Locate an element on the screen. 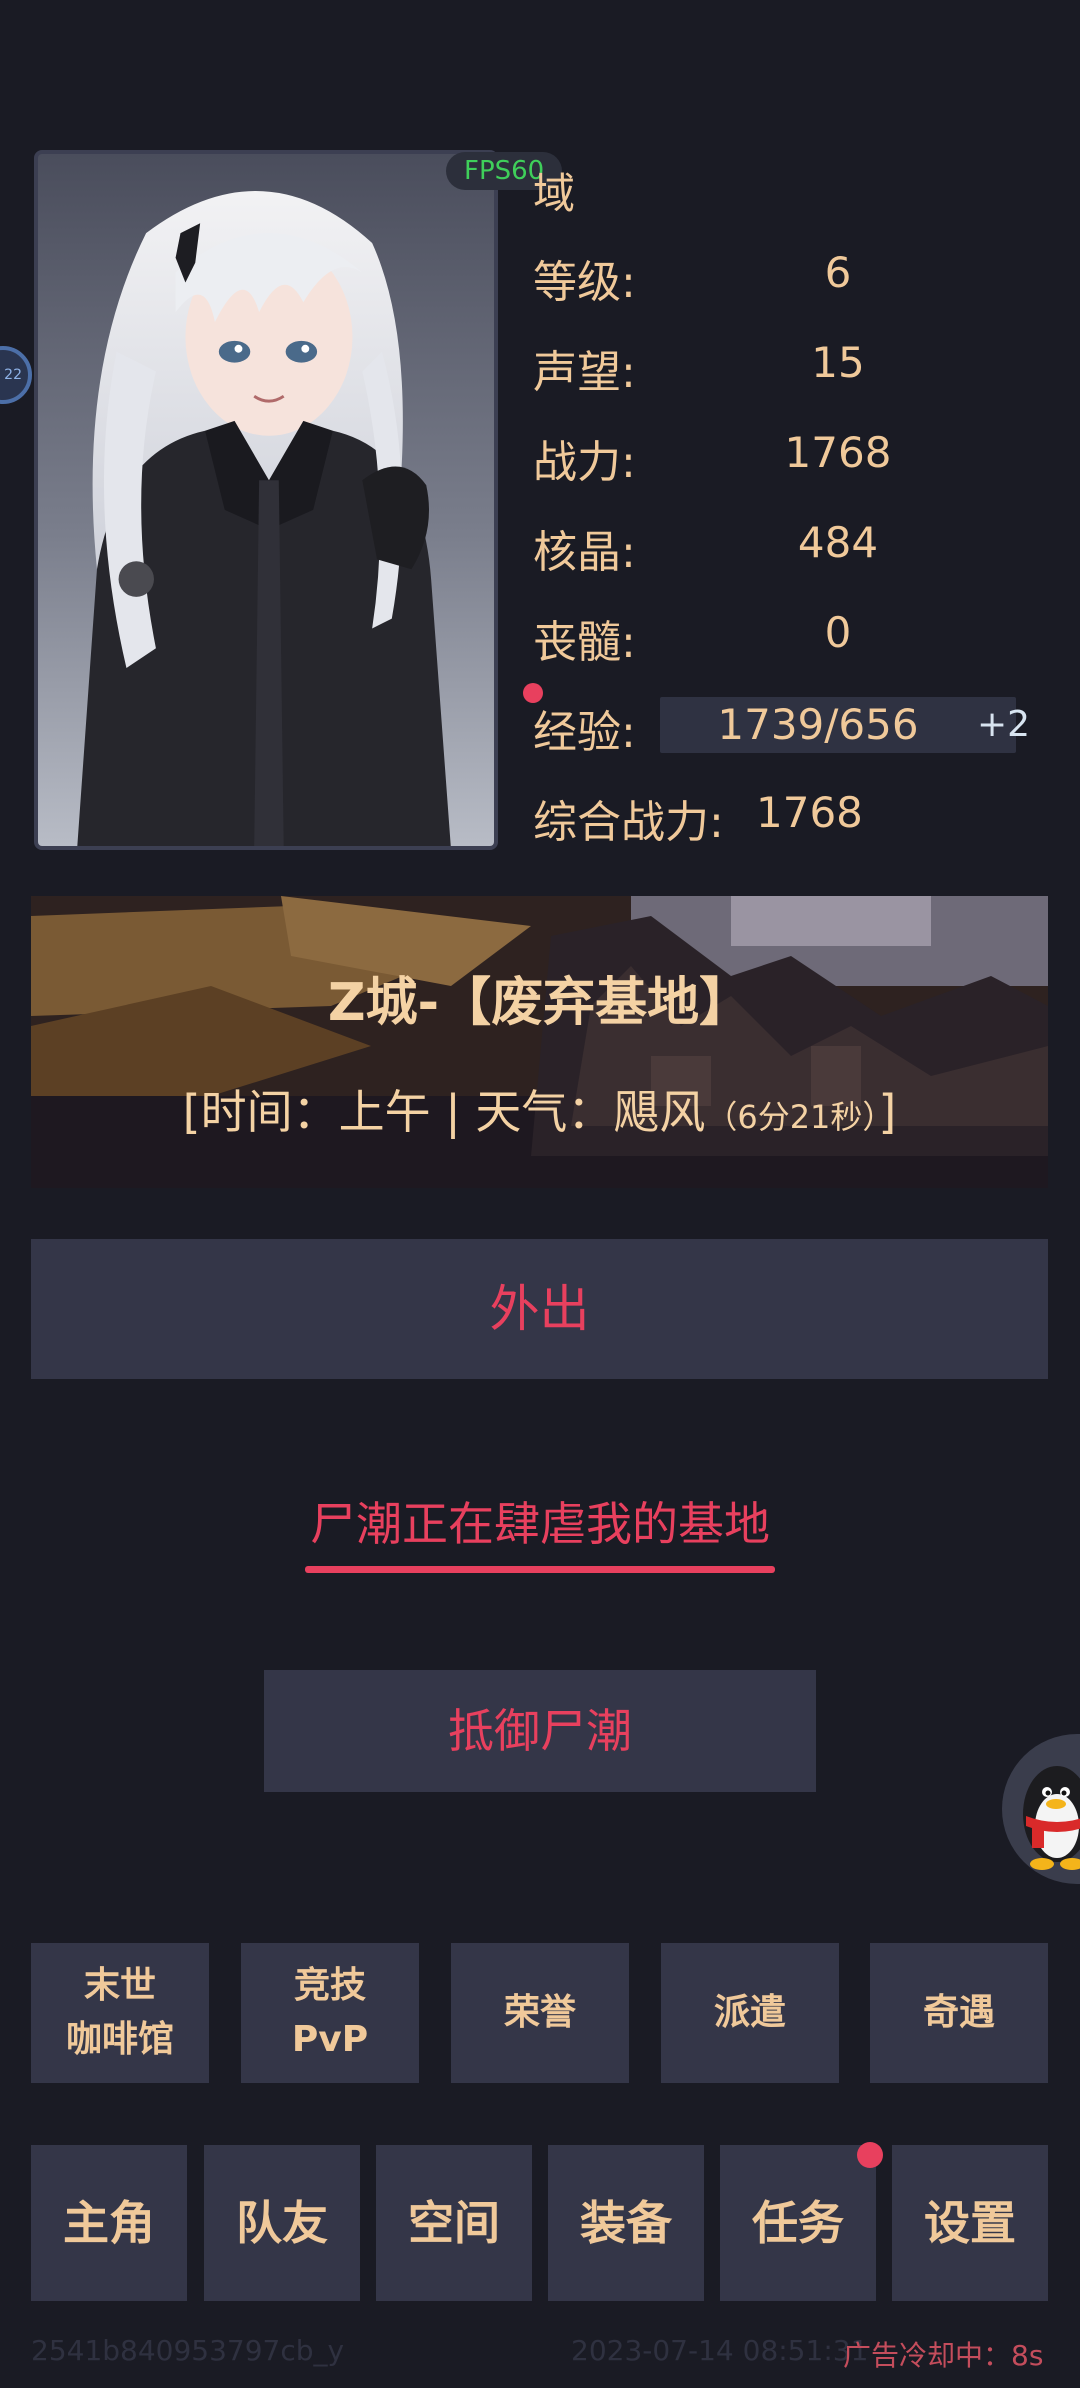 This screenshot has width=1080, height=2388. menu-cafe-line1: 末世 is located at coordinates (119, 1985).